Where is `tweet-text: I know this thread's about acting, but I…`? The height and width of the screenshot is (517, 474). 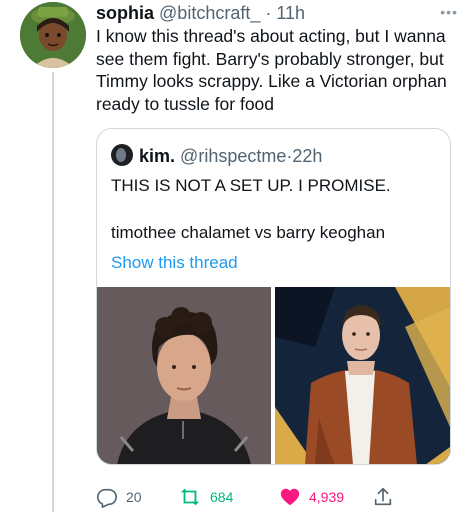 tweet-text: I know this thread's about acting, but I… is located at coordinates (271, 70).